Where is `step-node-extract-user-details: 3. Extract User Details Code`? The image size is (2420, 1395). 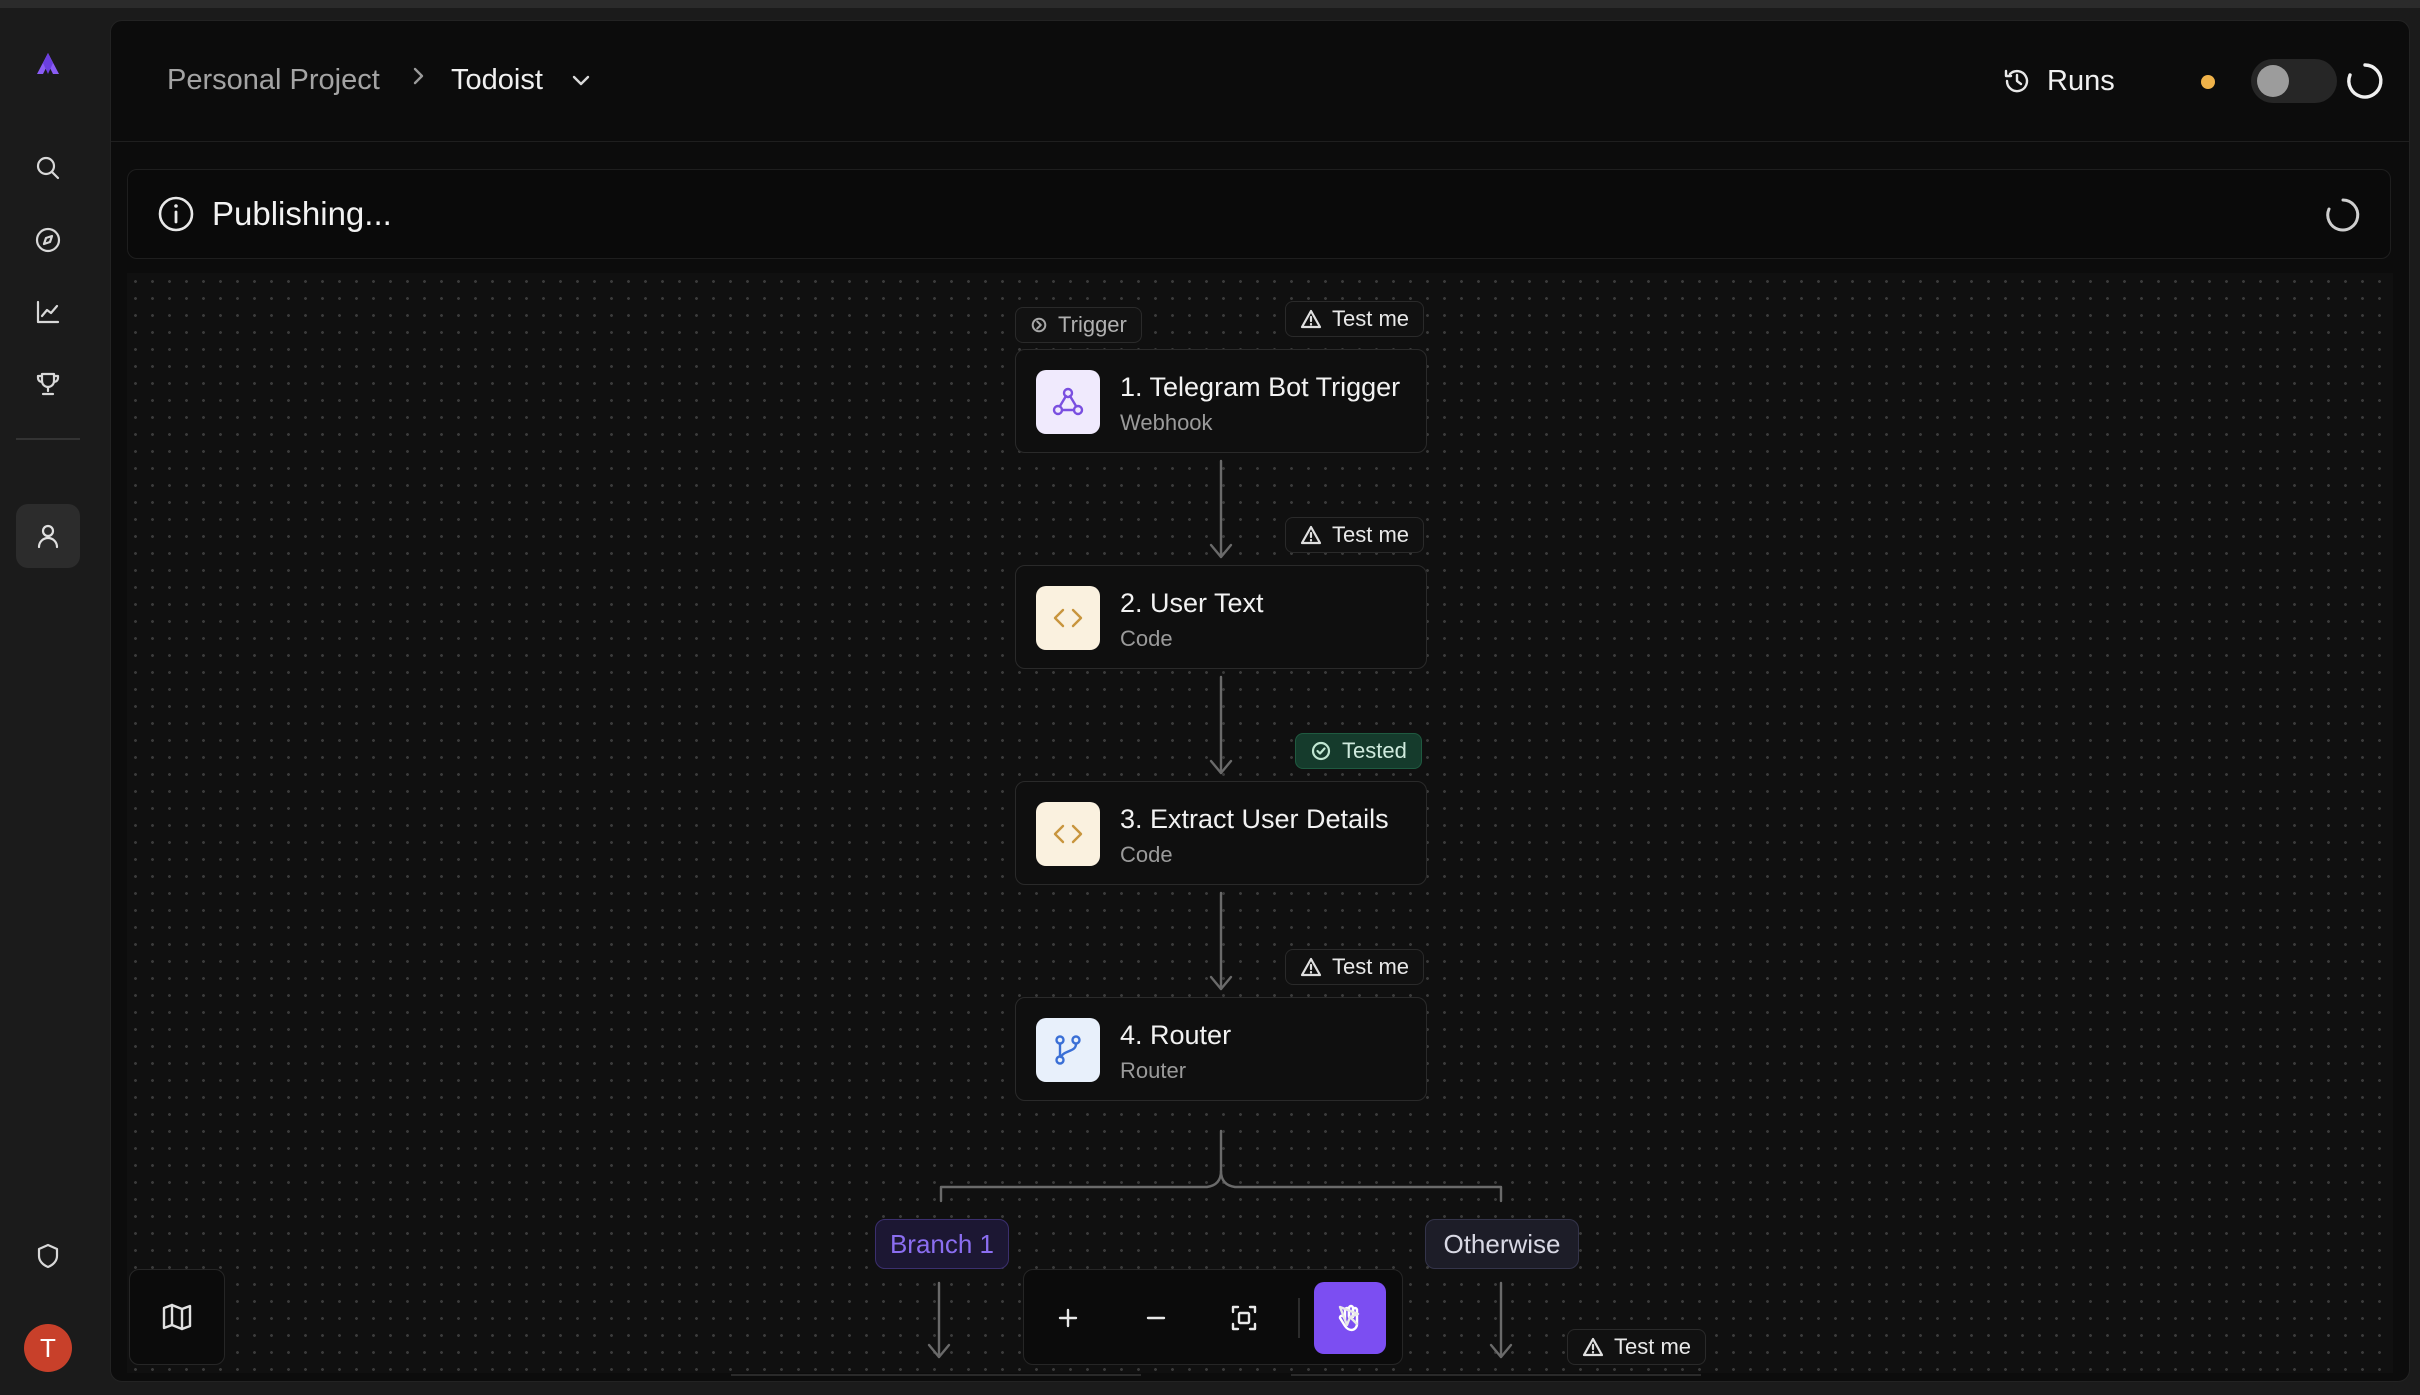 step-node-extract-user-details: 3. Extract User Details Code is located at coordinates (1221, 833).